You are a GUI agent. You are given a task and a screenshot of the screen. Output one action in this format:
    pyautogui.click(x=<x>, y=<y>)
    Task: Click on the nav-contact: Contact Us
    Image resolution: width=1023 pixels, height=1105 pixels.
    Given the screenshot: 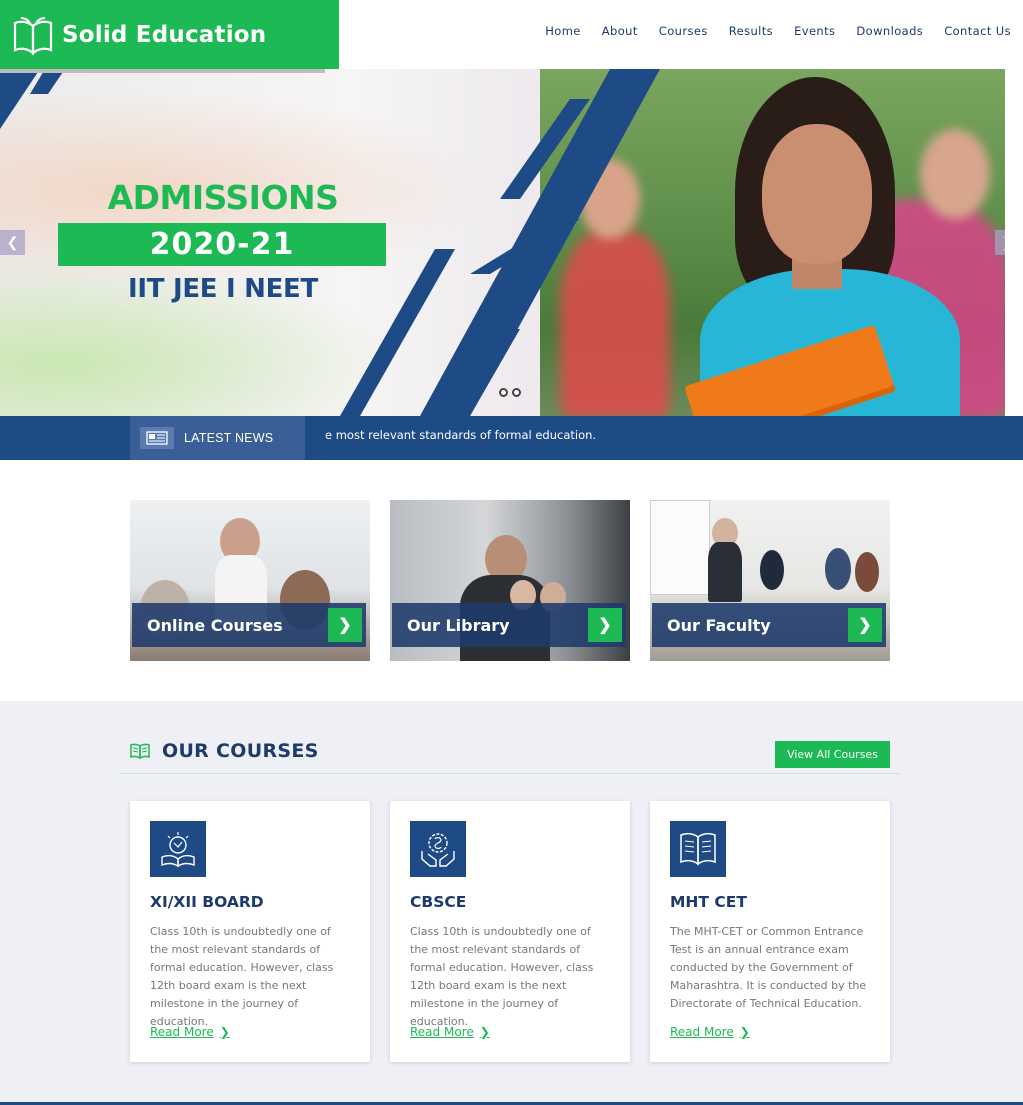 What is the action you would take?
    pyautogui.click(x=977, y=31)
    